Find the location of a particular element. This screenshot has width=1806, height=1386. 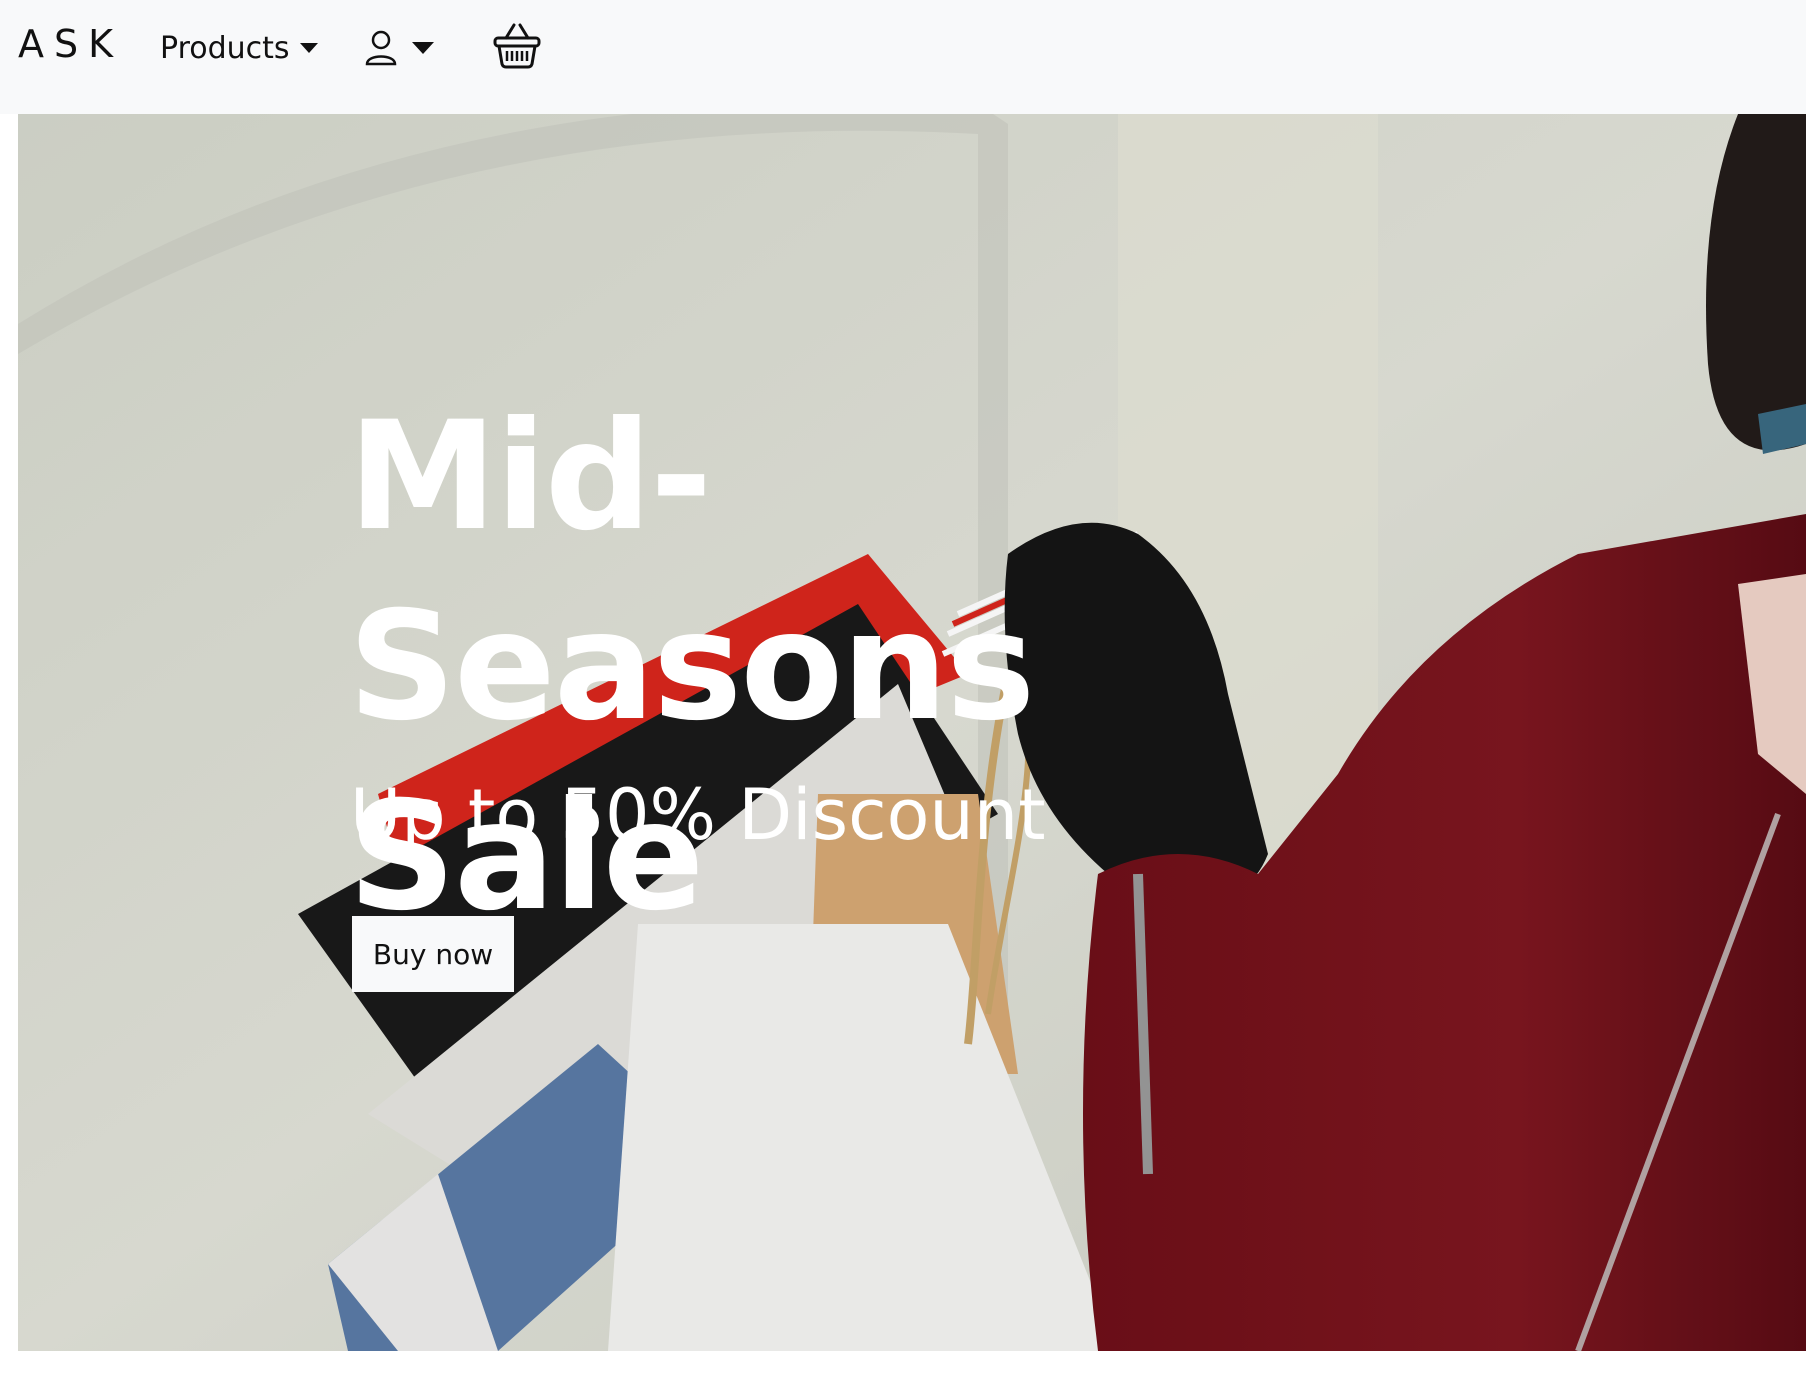

navbar: ASK Products is located at coordinates (903, 57).